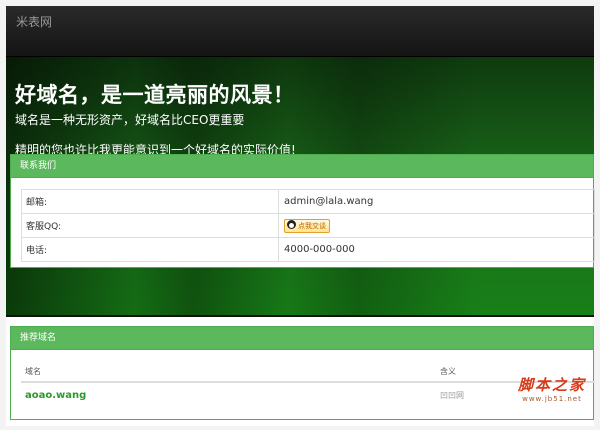 Image resolution: width=600 pixels, height=430 pixels. I want to click on navbar: 米表网, so click(300, 31).